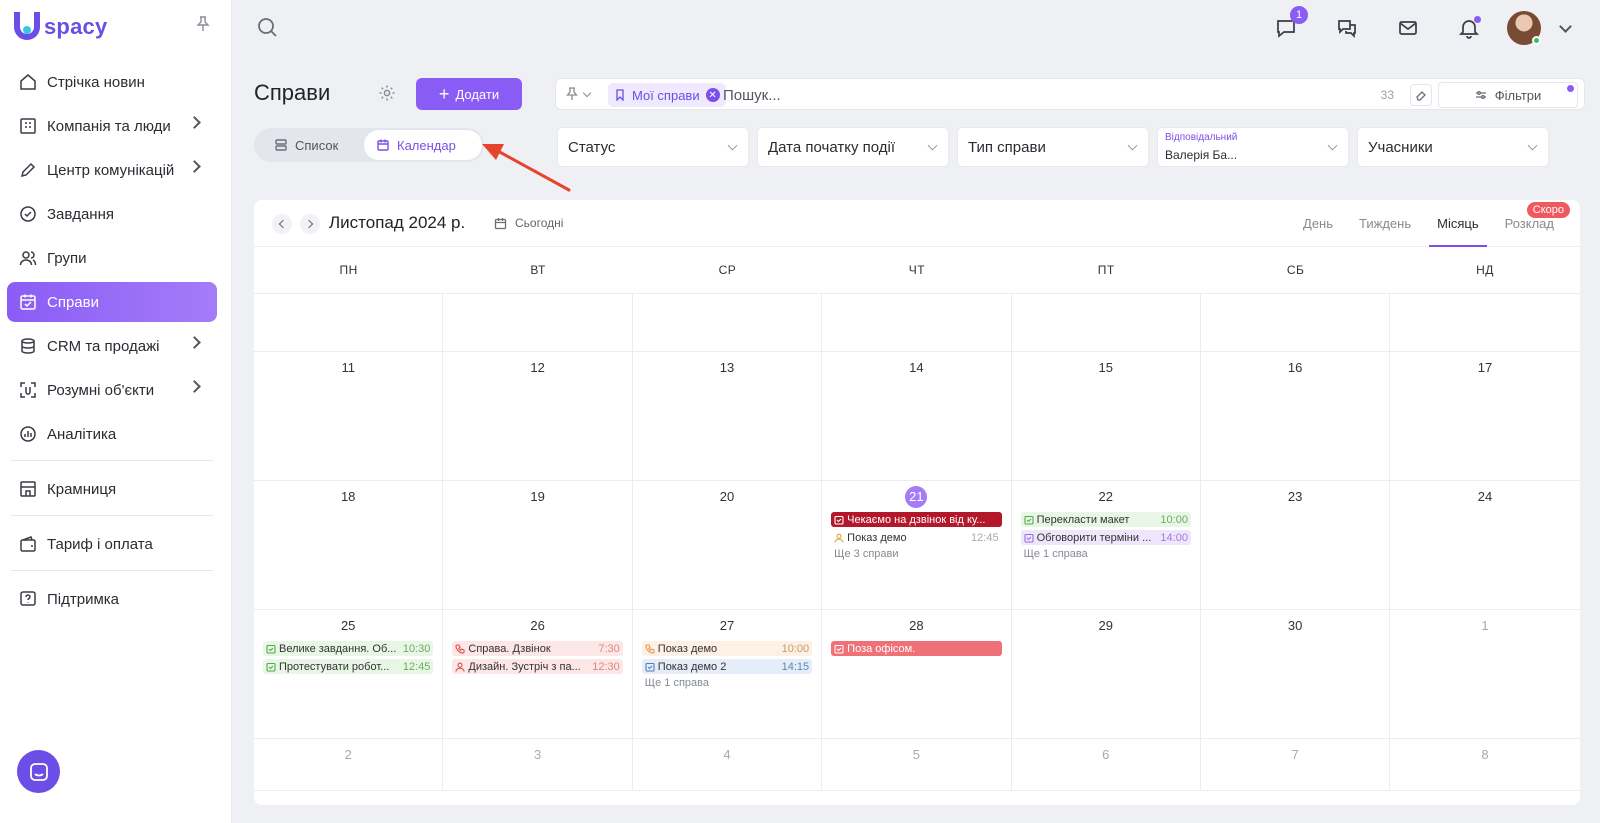  What do you see at coordinates (917, 674) in the screenshot?
I see `calendar-day-cell: 28 Поза офісом.` at bounding box center [917, 674].